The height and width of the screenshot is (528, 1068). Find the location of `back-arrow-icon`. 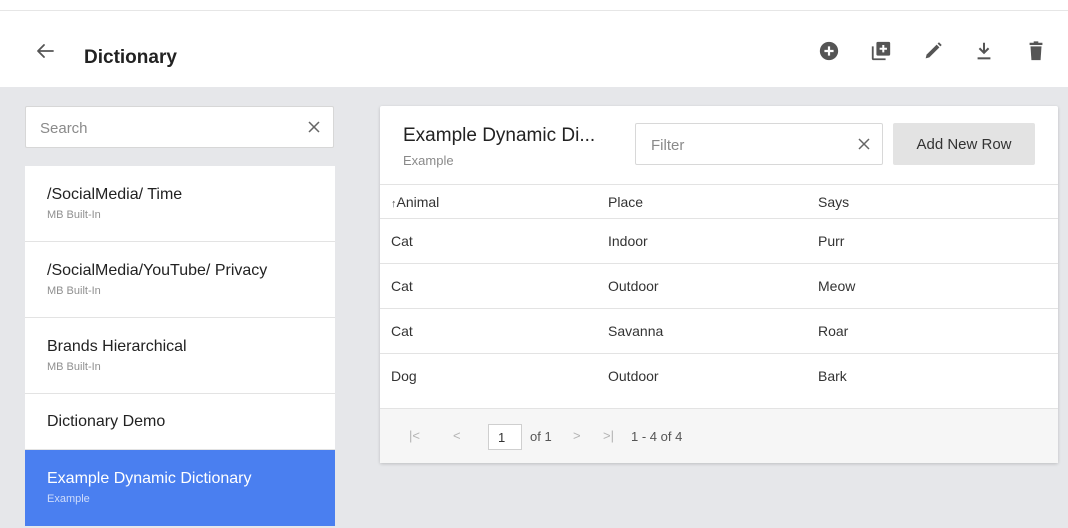

back-arrow-icon is located at coordinates (45, 51).